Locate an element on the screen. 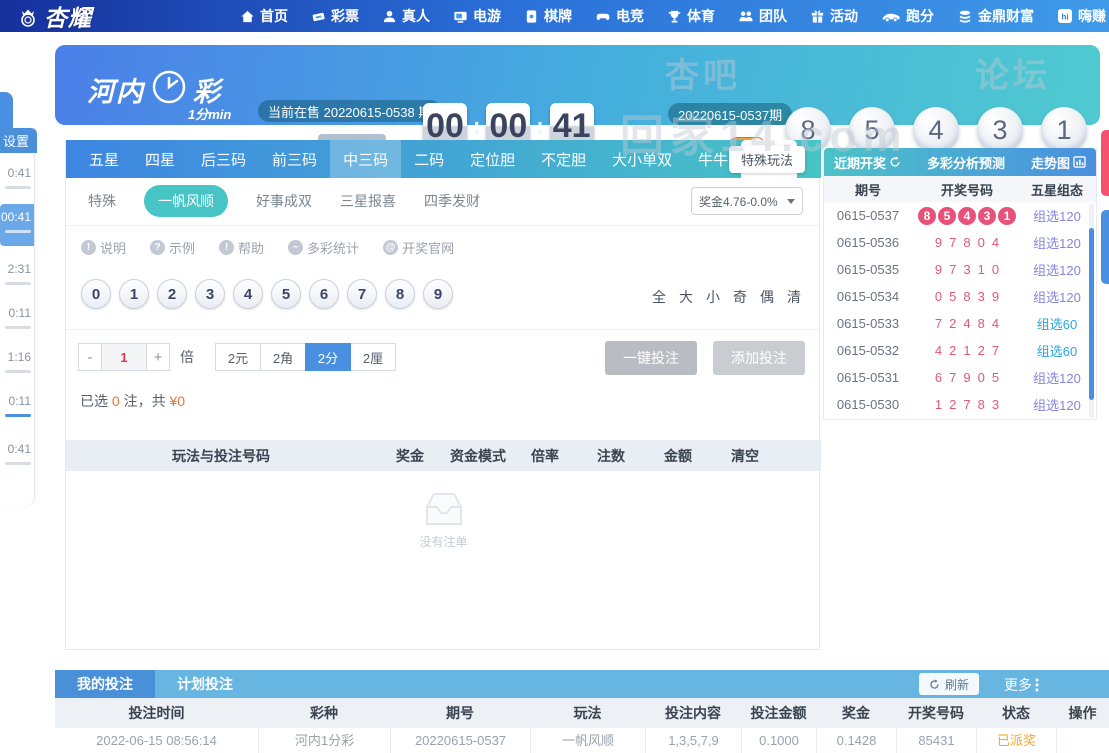 The image size is (1109, 753). number-ball-1: 1 is located at coordinates (134, 294).